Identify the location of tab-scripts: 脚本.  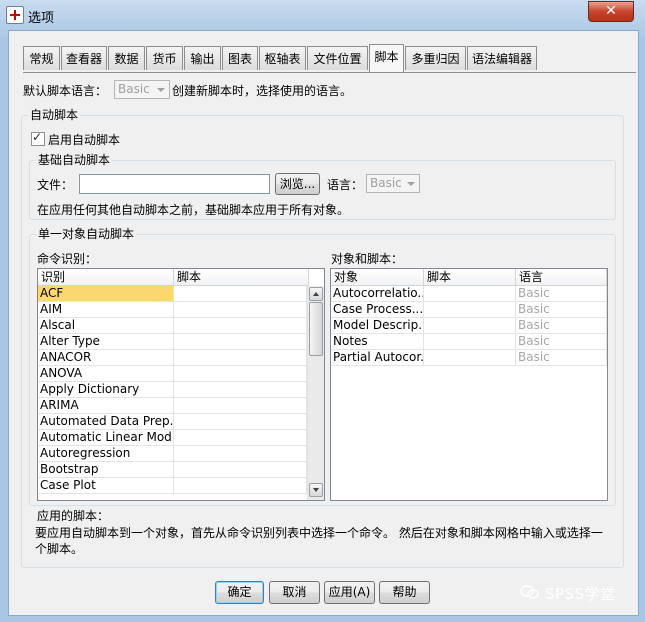
(386, 58).